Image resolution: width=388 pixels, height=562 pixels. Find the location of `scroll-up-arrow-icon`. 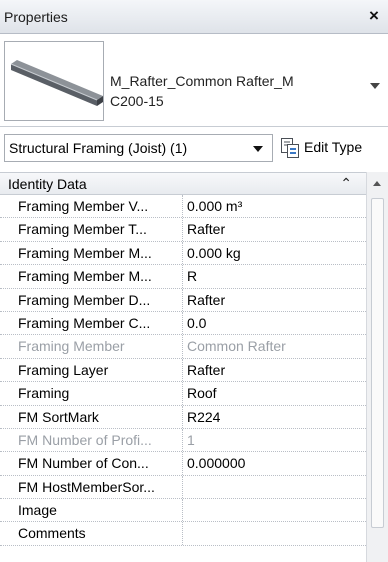

scroll-up-arrow-icon is located at coordinates (377, 183).